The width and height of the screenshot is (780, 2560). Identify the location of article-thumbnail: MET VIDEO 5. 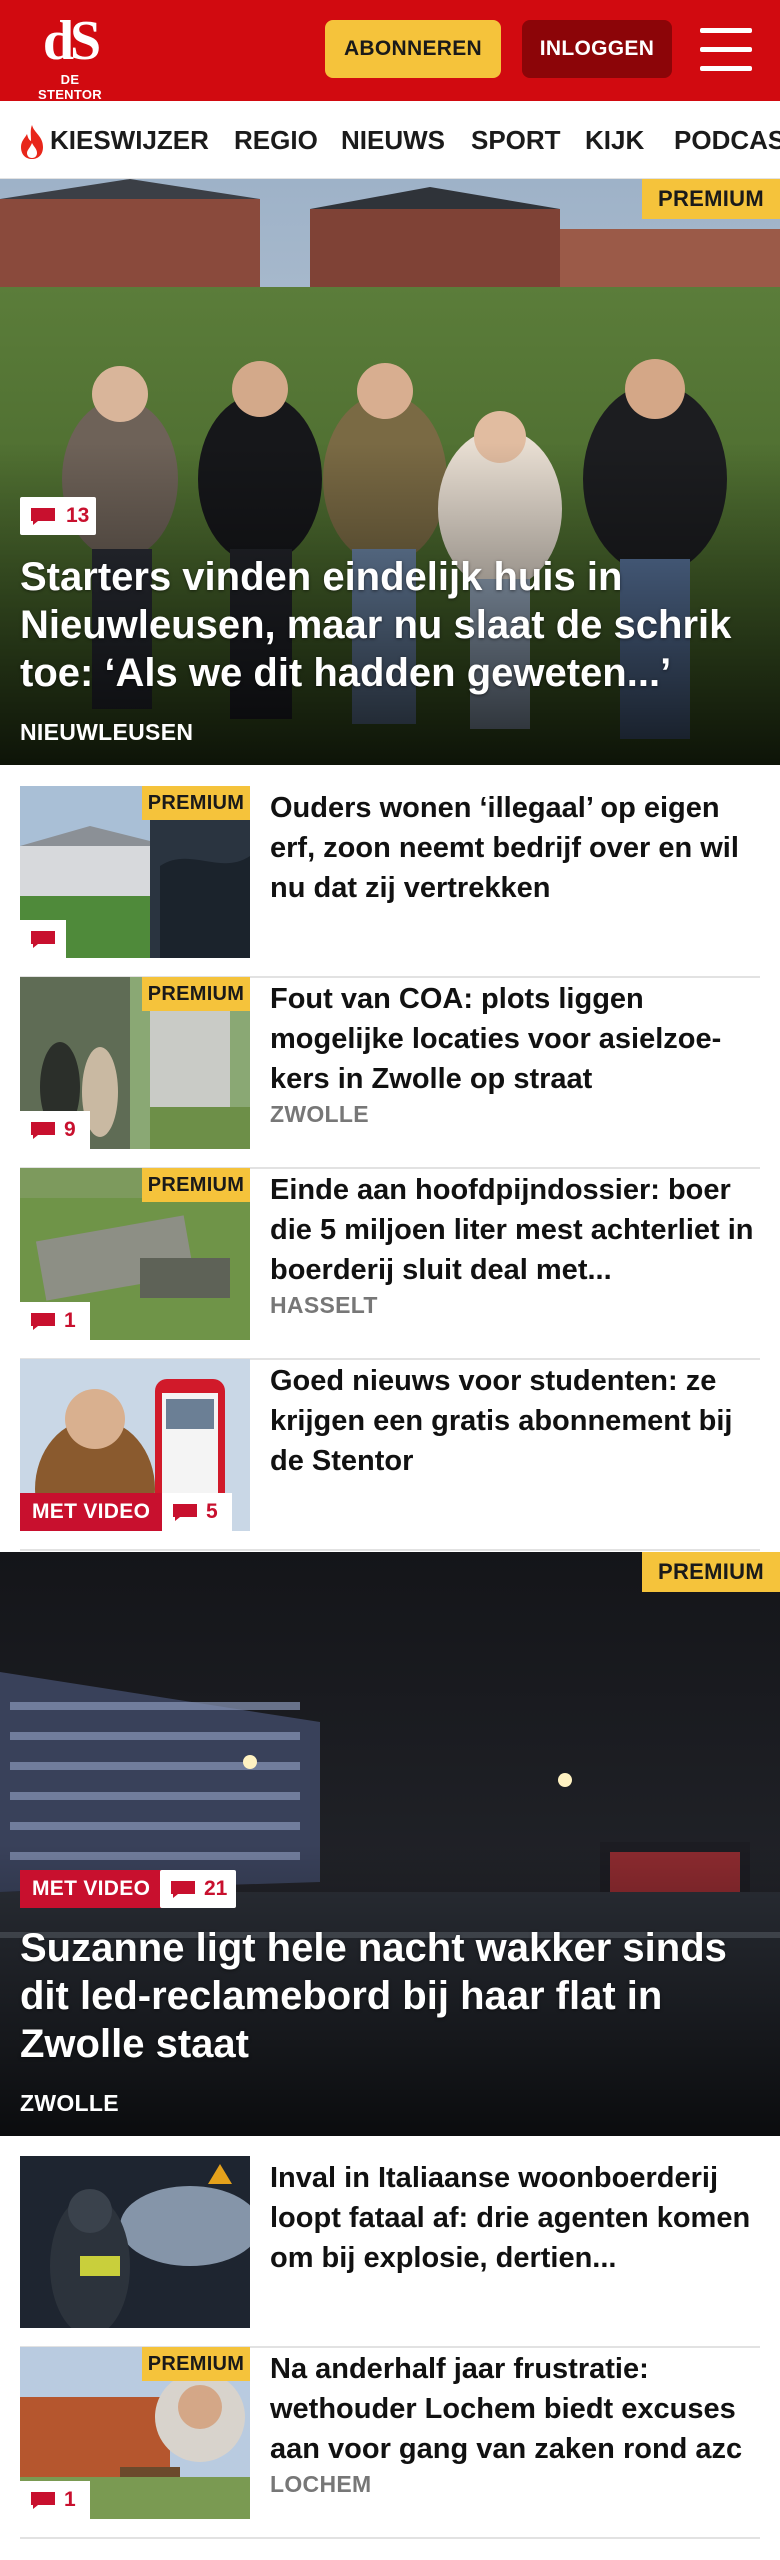
(135, 1445).